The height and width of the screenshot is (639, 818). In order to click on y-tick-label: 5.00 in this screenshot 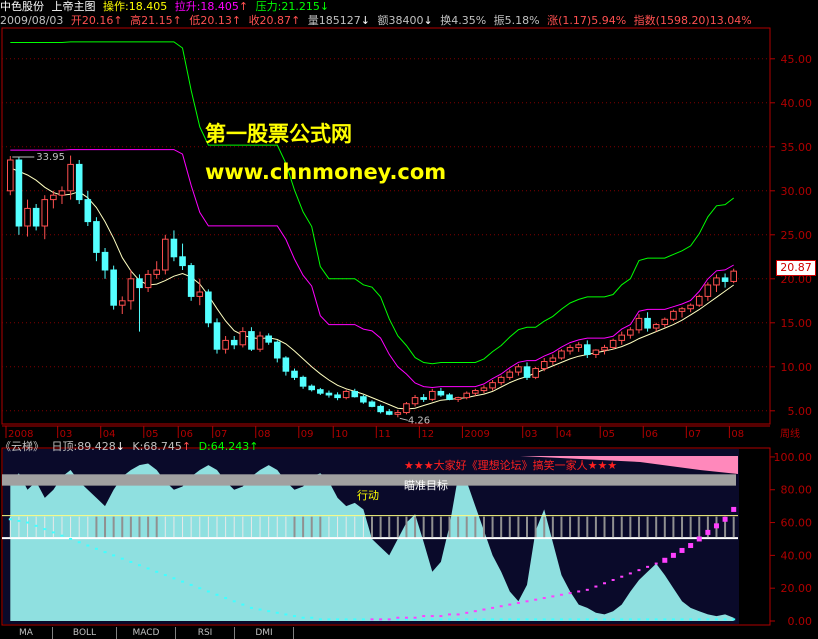, I will do `click(800, 411)`.